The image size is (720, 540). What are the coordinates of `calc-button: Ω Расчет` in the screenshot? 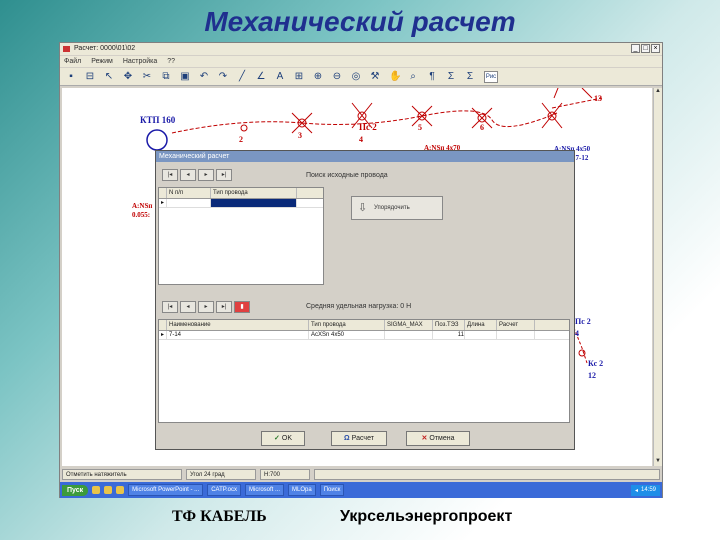 It's located at (359, 438).